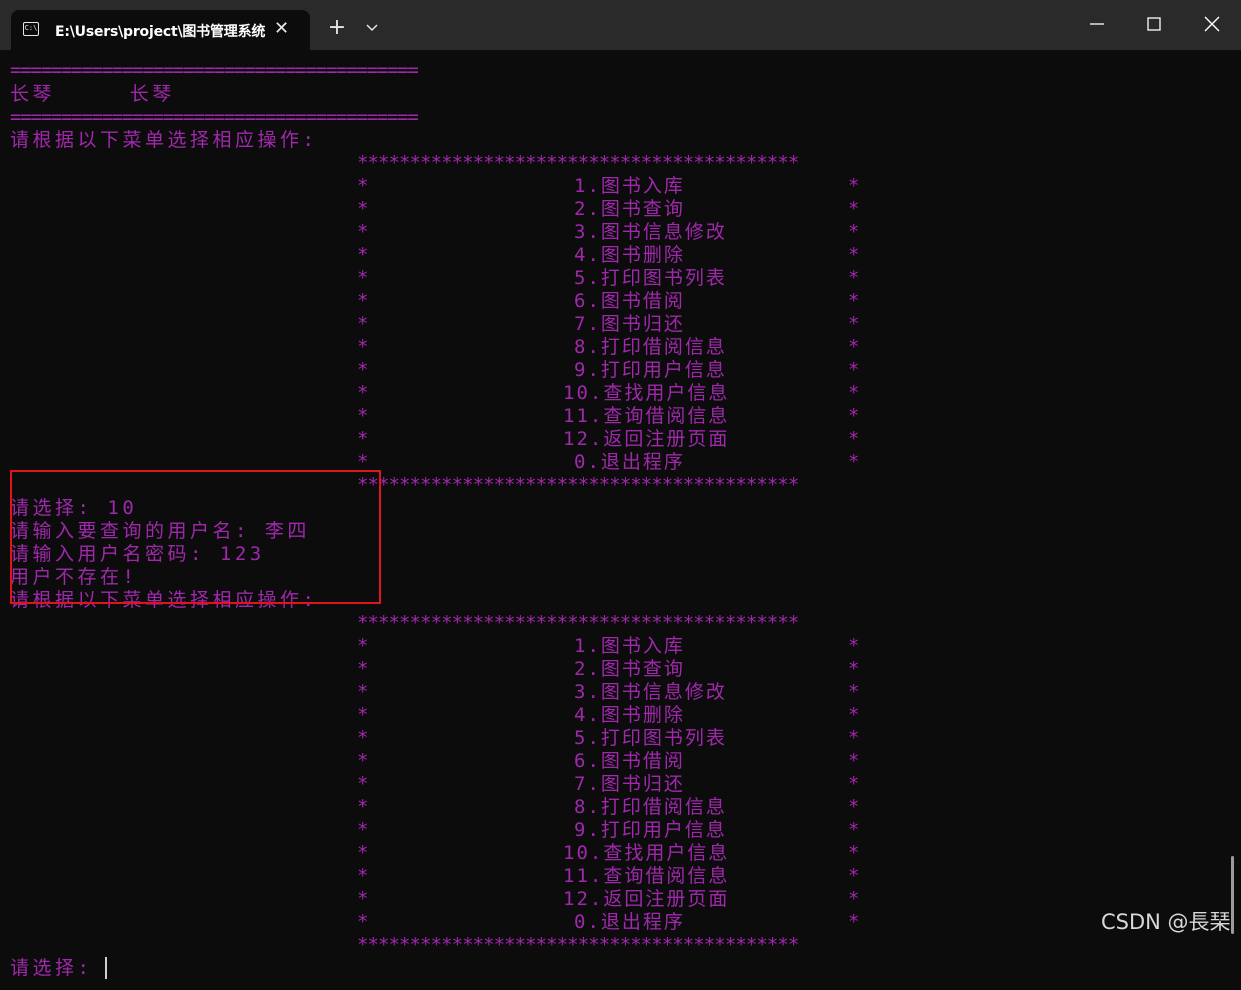 The height and width of the screenshot is (990, 1241). I want to click on terminal-icon: C:\, so click(31, 29).